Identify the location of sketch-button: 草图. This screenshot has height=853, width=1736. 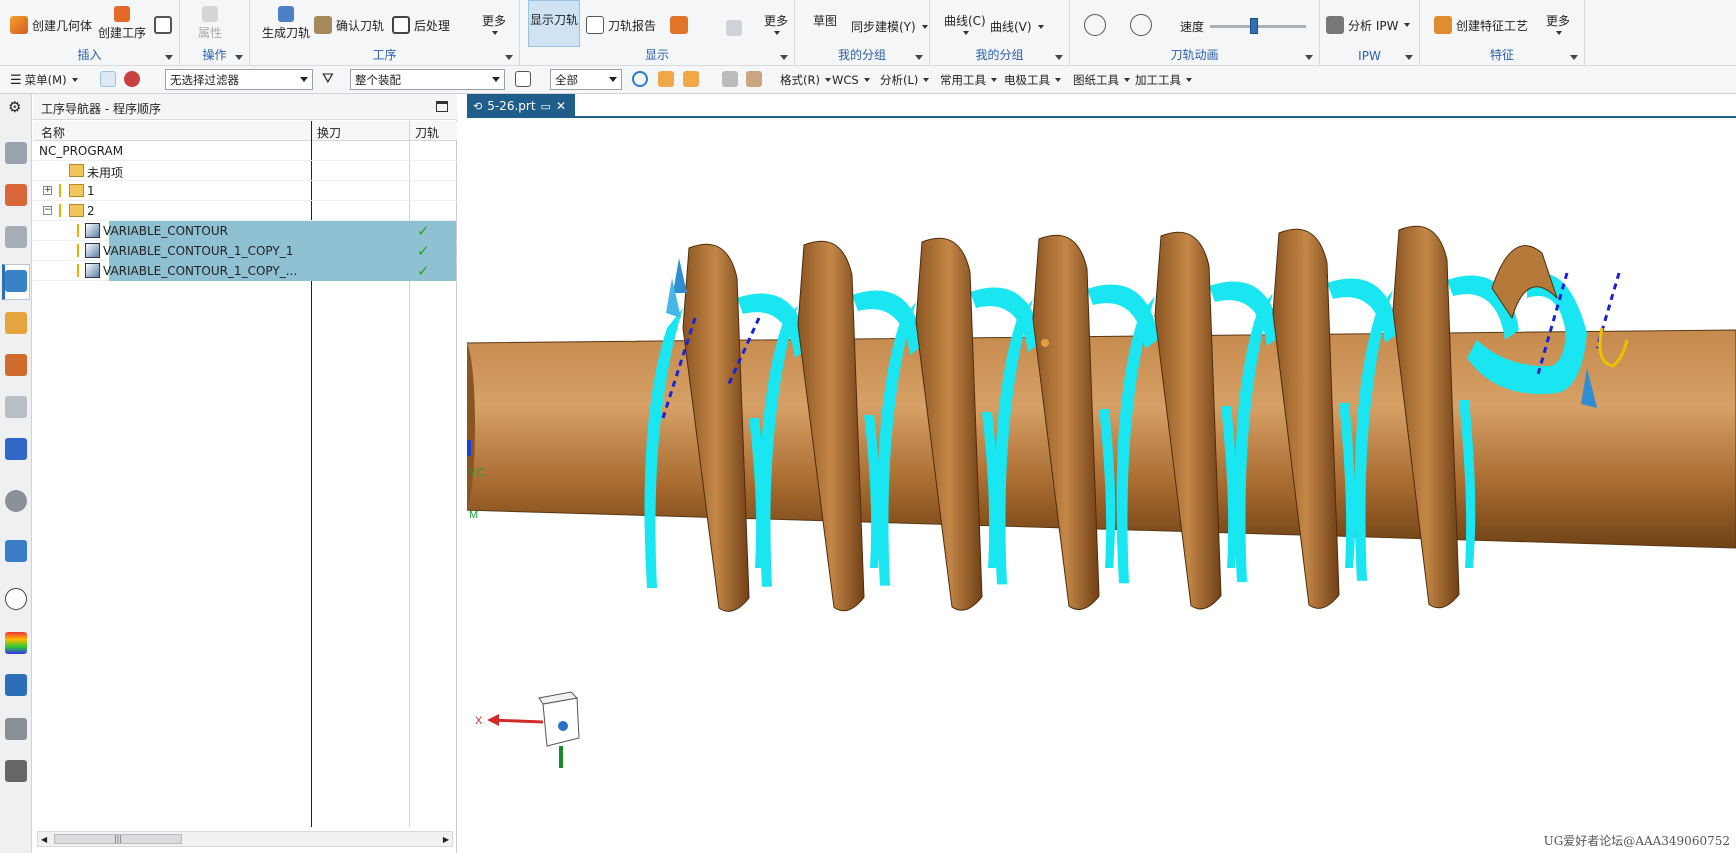
(825, 20).